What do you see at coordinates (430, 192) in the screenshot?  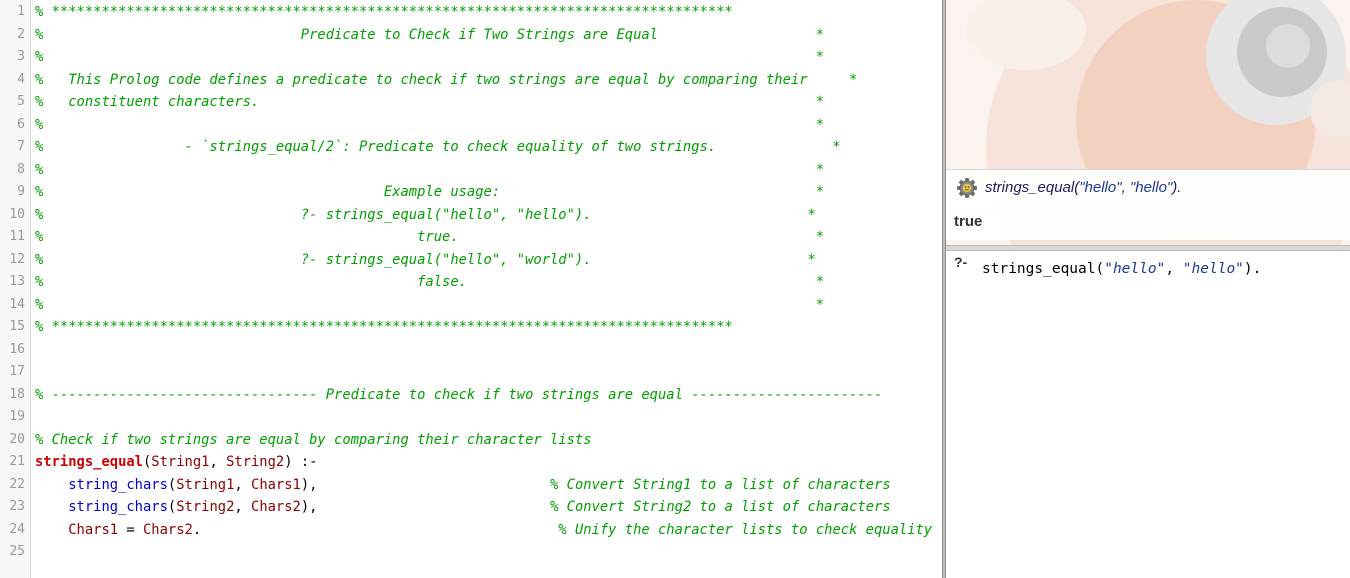 I see `code-token: % Example usage: *` at bounding box center [430, 192].